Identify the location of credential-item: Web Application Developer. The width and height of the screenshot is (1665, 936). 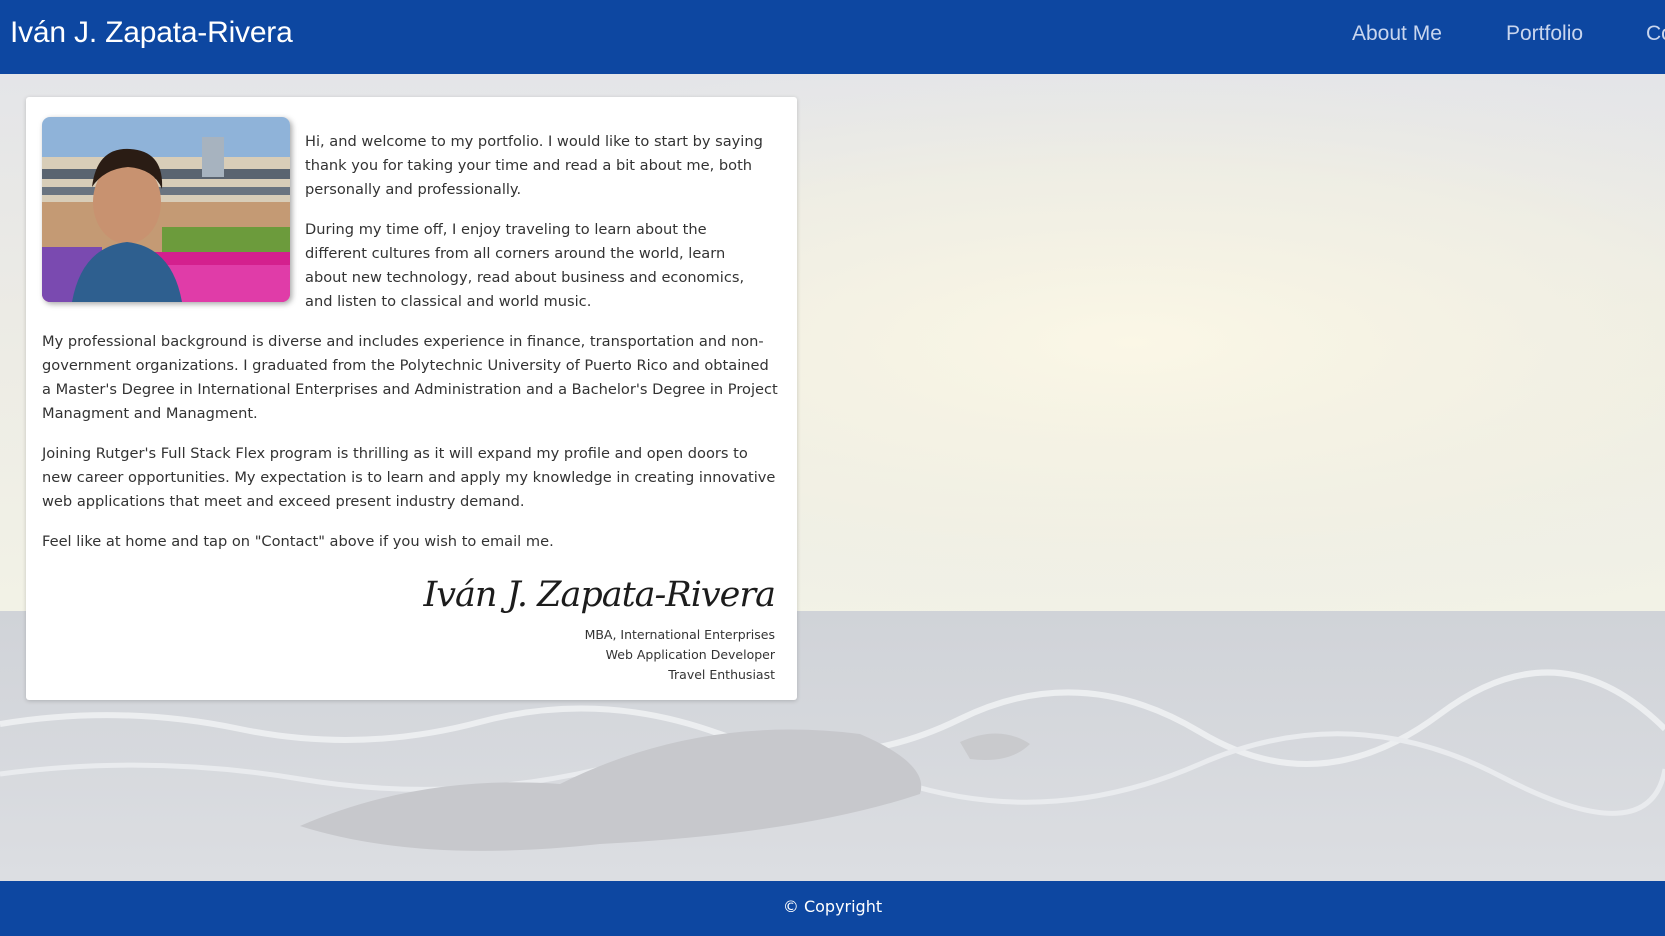
(690, 654).